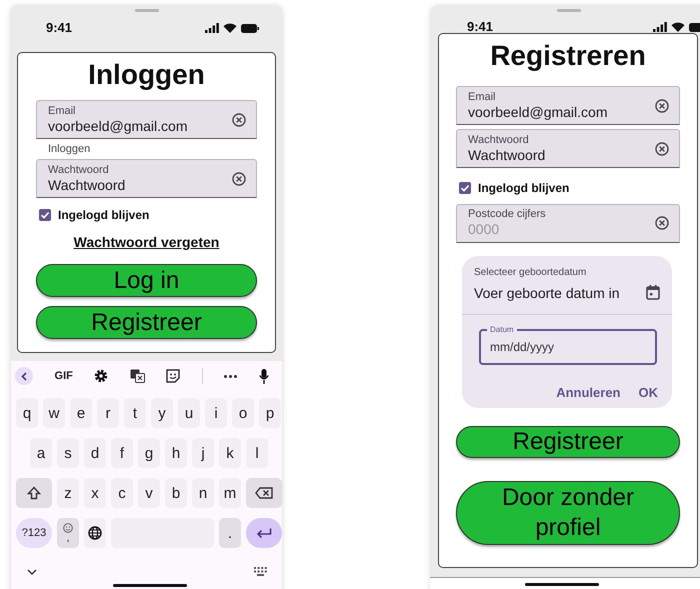 This screenshot has height=589, width=700. What do you see at coordinates (263, 376) in the screenshot?
I see `microphone-icon` at bounding box center [263, 376].